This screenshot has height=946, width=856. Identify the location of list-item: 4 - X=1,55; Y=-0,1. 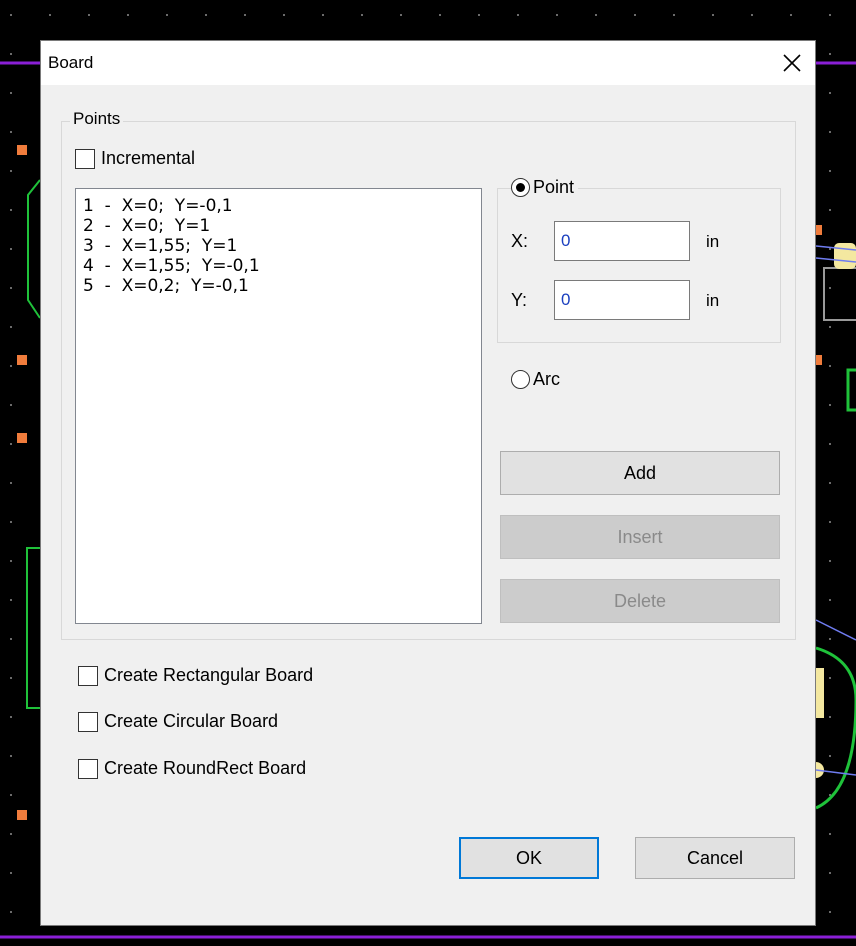
(282, 266).